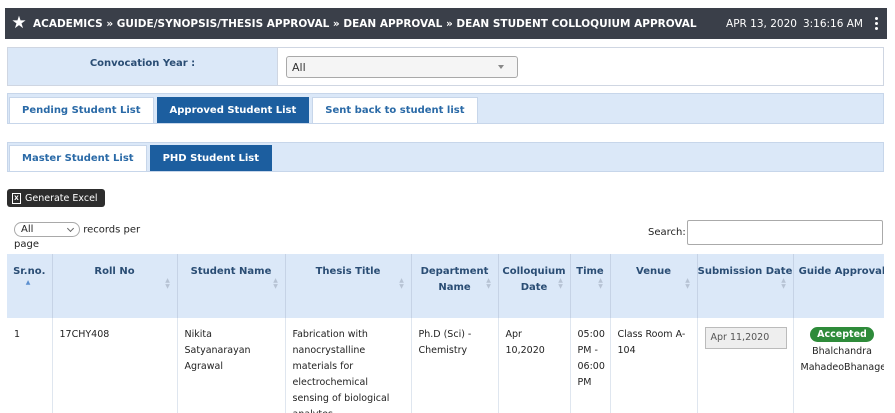 This screenshot has height=413, width=895. What do you see at coordinates (654, 286) in the screenshot?
I see `col-header-venue: Venue ▲ ▼` at bounding box center [654, 286].